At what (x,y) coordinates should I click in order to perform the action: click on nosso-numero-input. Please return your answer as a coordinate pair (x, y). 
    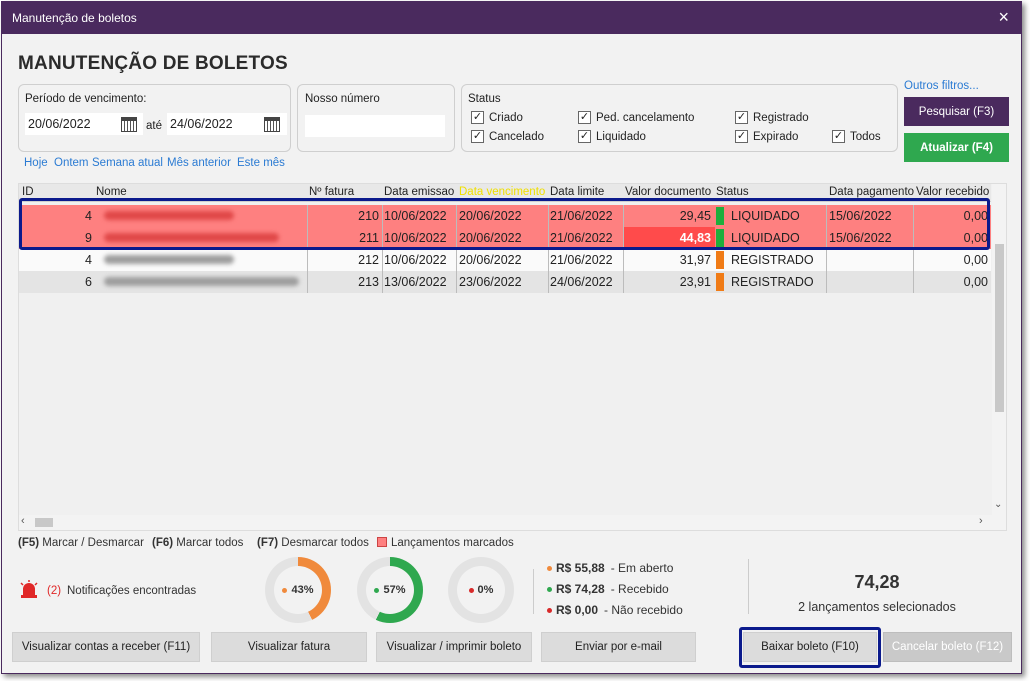
    Looking at the image, I should click on (375, 126).